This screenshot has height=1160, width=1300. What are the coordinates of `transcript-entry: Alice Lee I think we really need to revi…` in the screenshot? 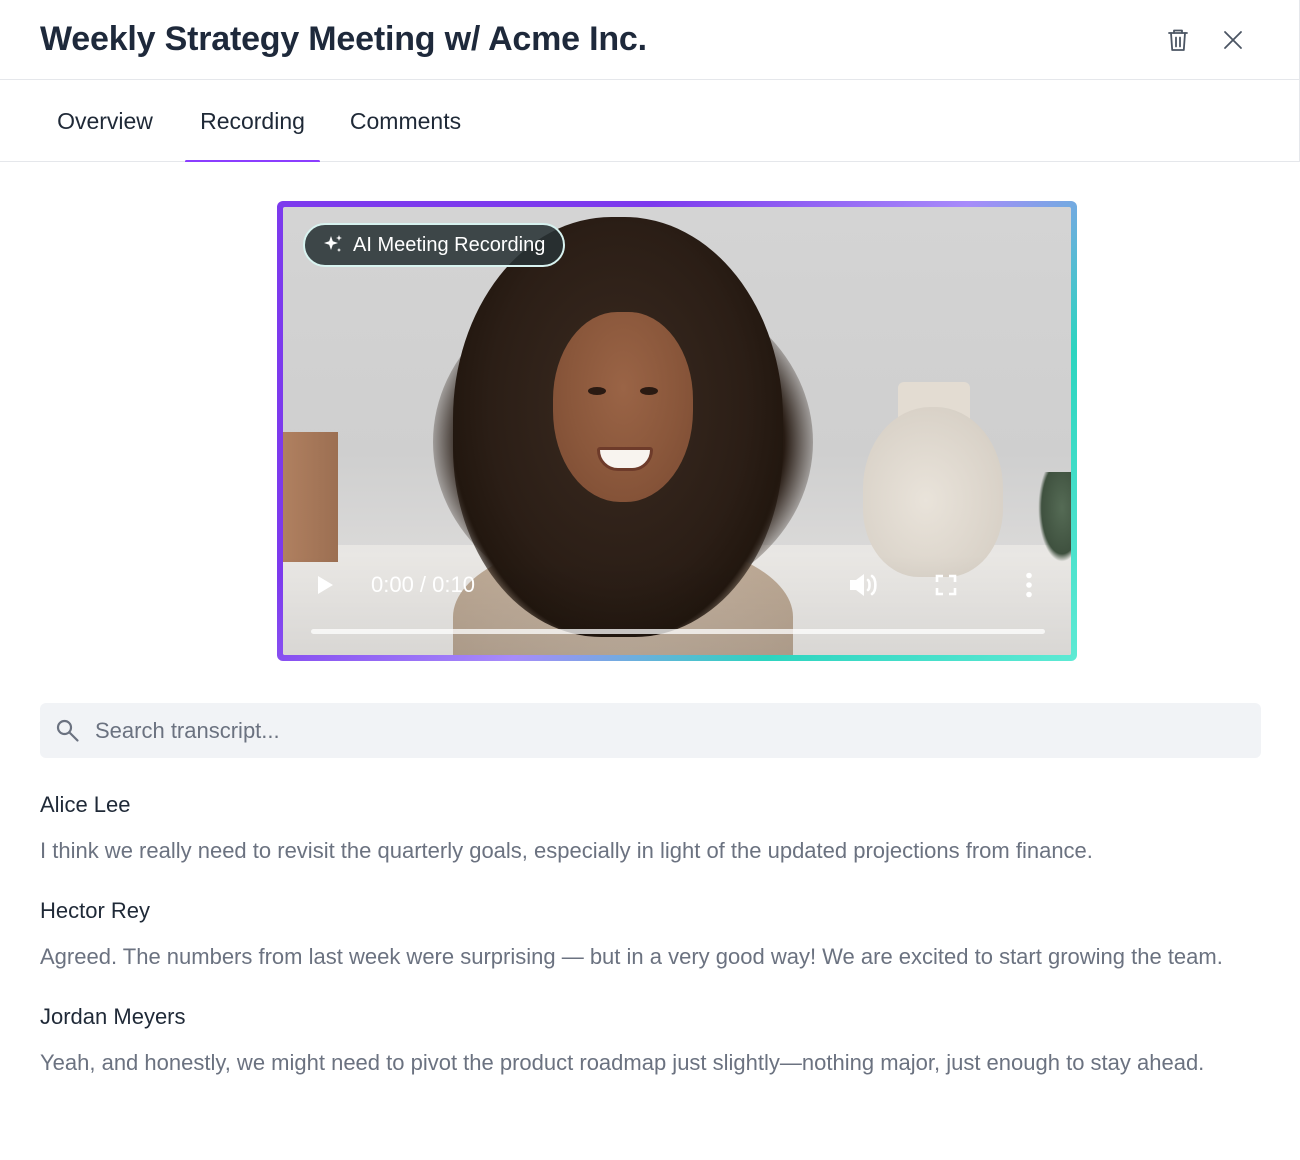 It's located at (650, 829).